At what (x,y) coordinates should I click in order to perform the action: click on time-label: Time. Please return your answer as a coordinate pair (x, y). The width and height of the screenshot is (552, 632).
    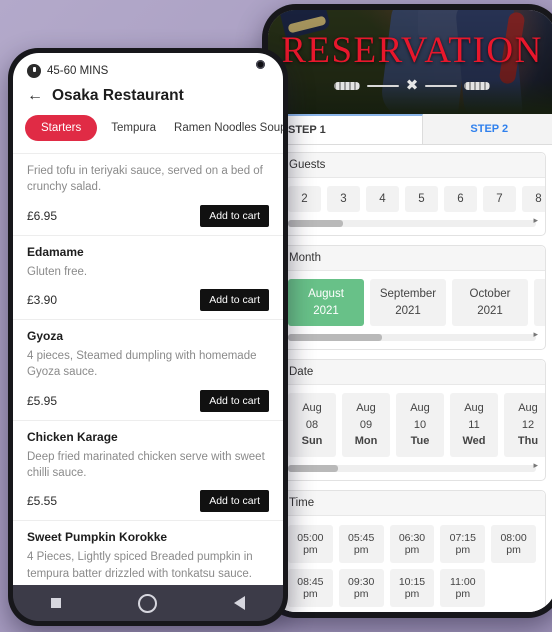
    Looking at the image, I should click on (412, 503).